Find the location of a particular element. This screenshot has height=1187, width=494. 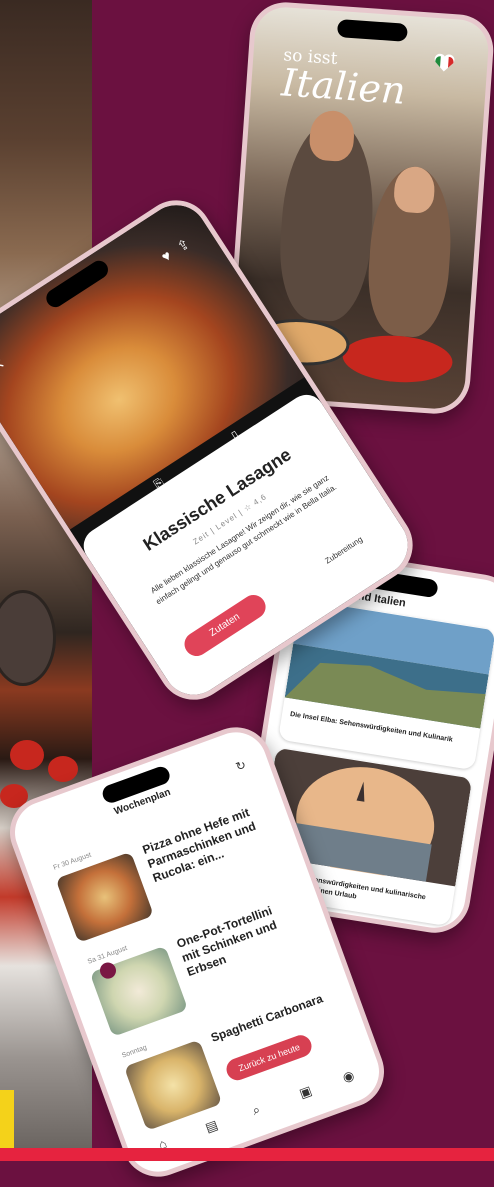

brand-logo: so isst Italien is located at coordinates (344, 79).